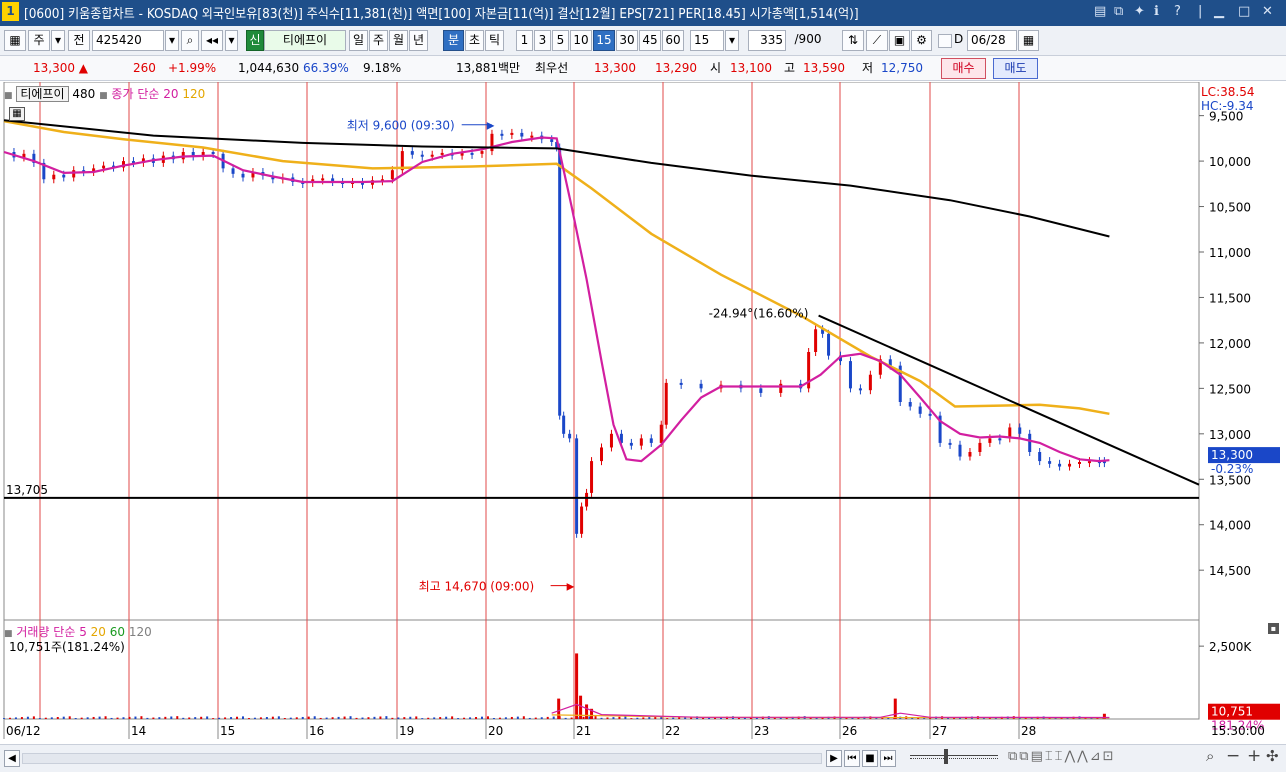  I want to click on tab-day: 일, so click(358, 40).